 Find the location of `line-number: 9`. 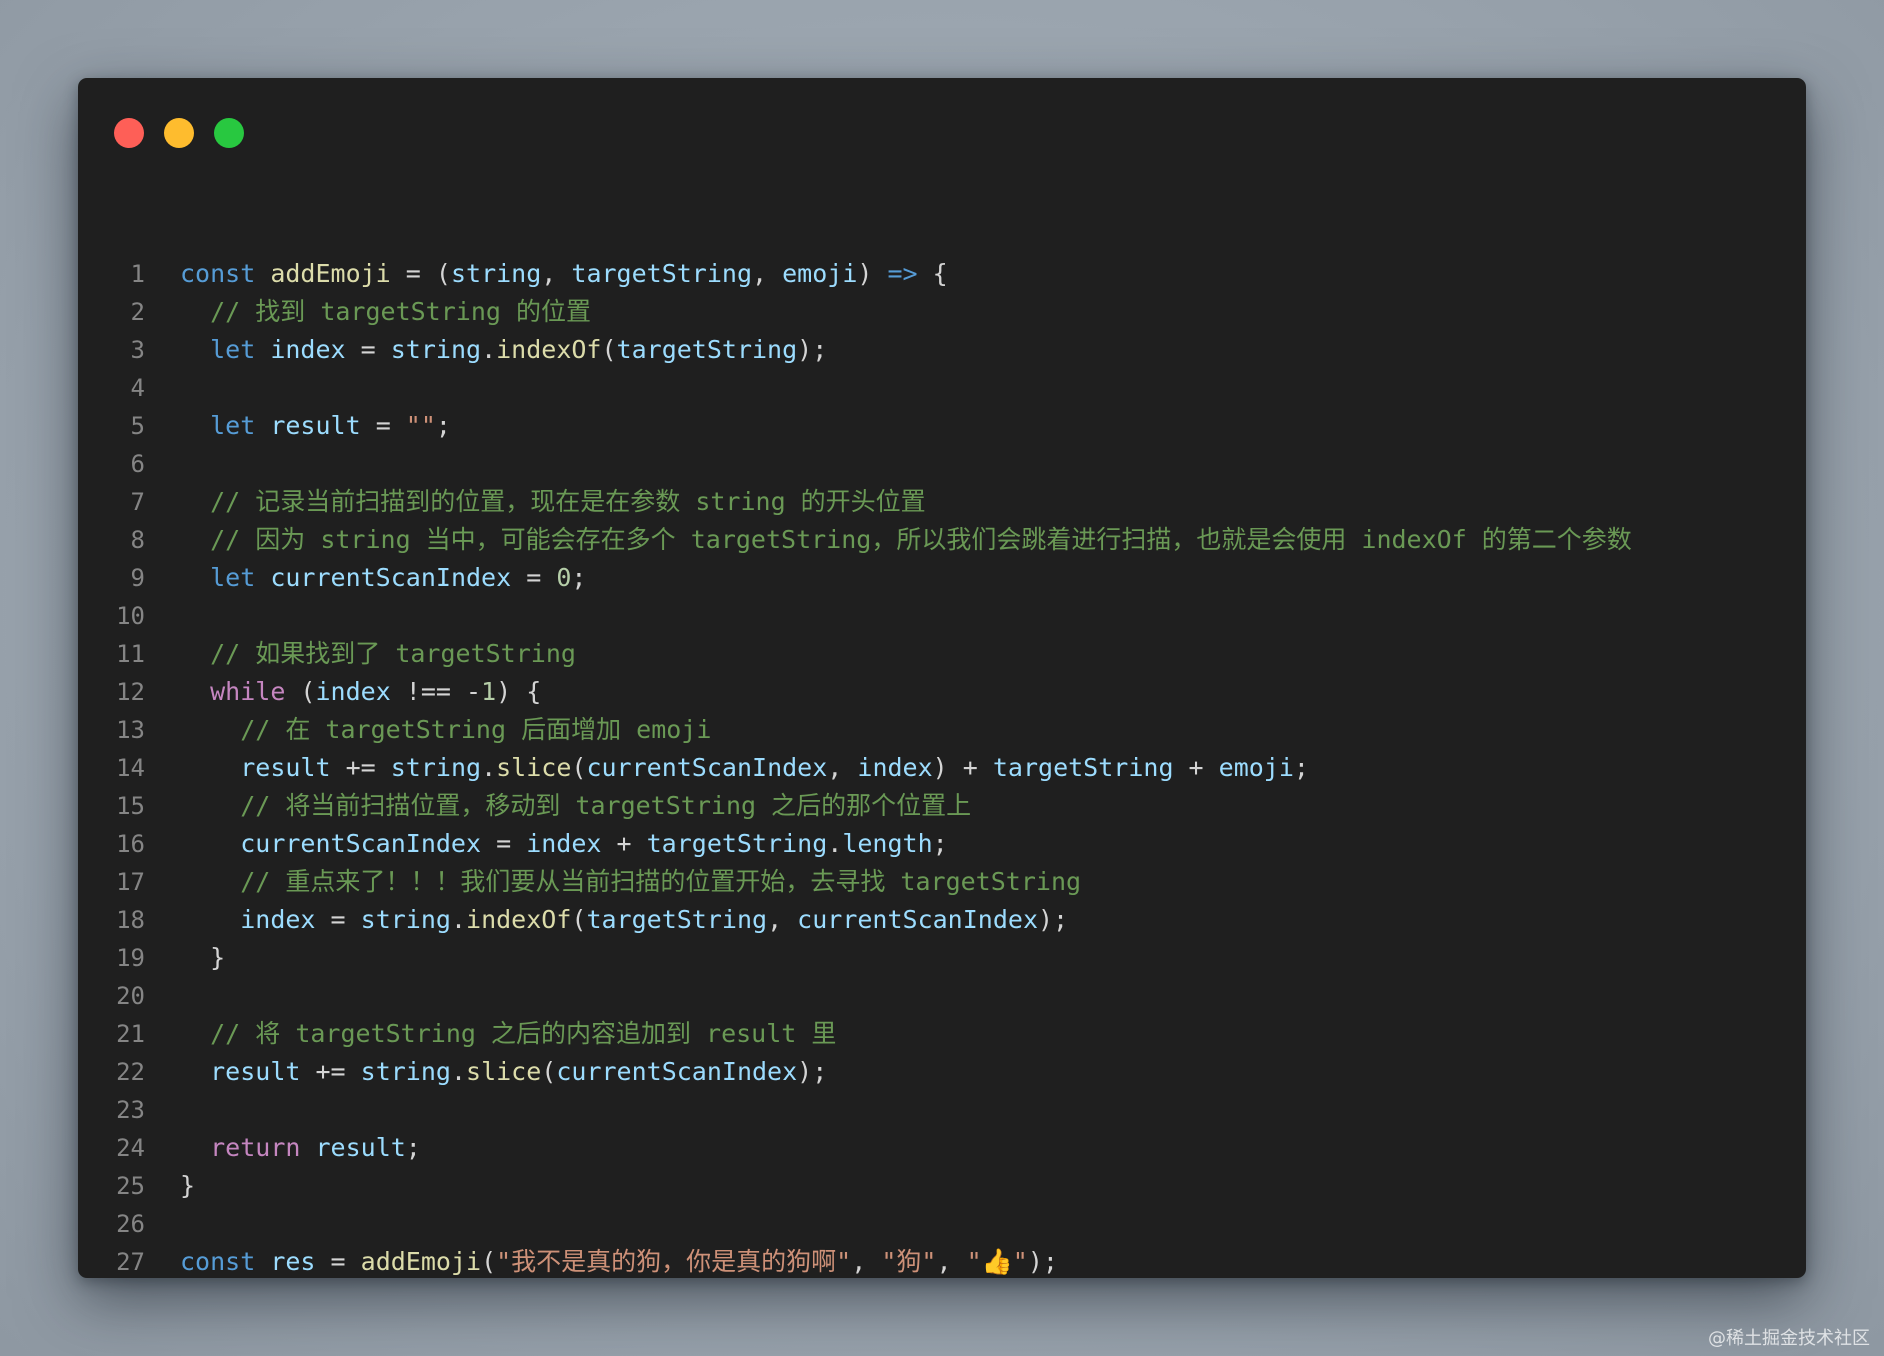

line-number: 9 is located at coordinates (137, 578).